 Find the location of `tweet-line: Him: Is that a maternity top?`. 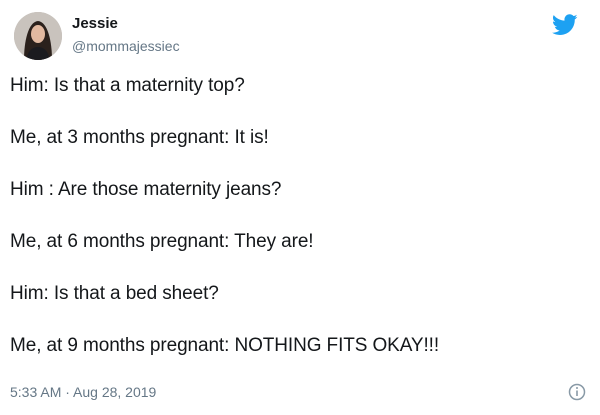

tweet-line: Him: Is that a maternity top? is located at coordinates (127, 85).